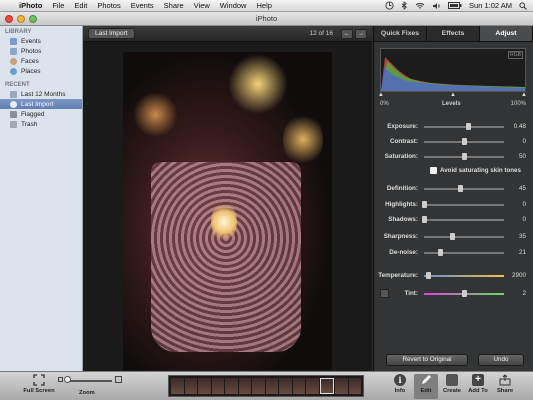 The width and height of the screenshot is (533, 400). Describe the element at coordinates (402, 188) in the screenshot. I see `slider-label: Definition:` at that location.